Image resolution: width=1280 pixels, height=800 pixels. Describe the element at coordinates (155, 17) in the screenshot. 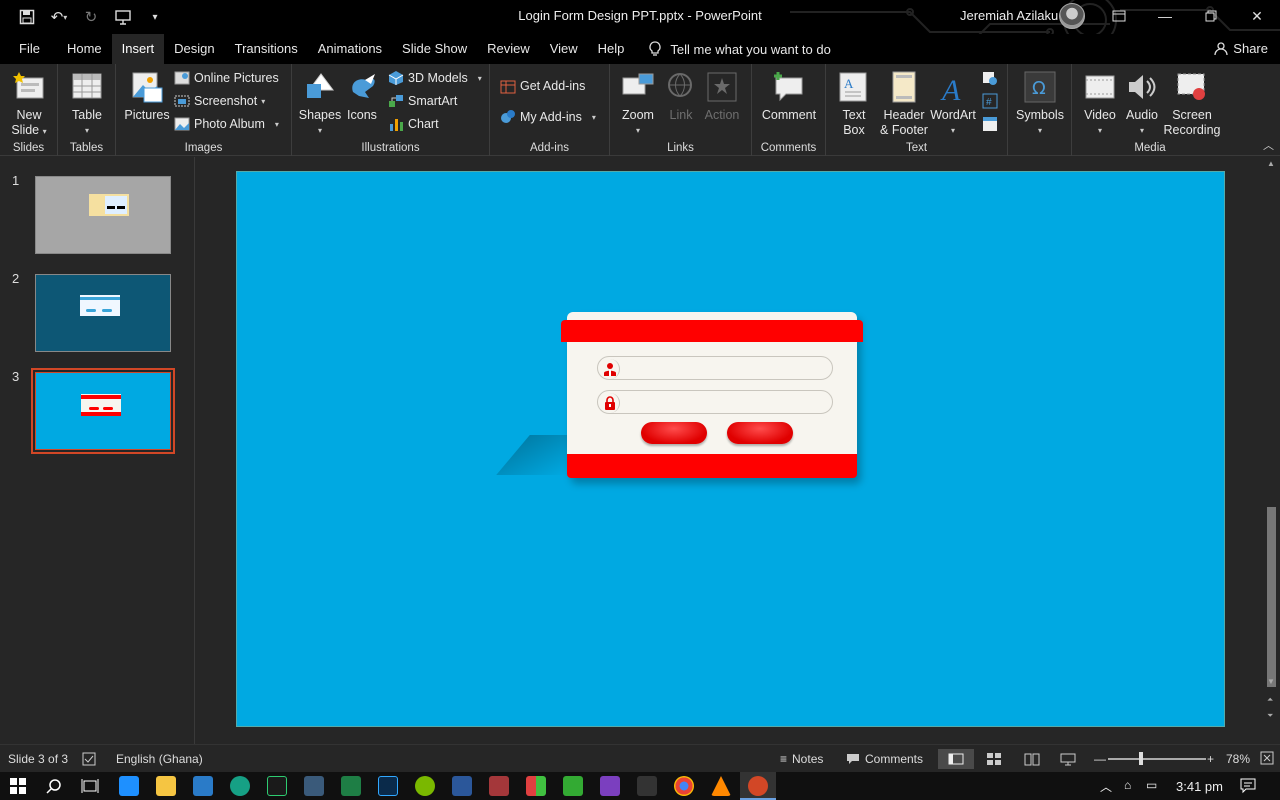

I see `customize-qat-button: ▾` at that location.